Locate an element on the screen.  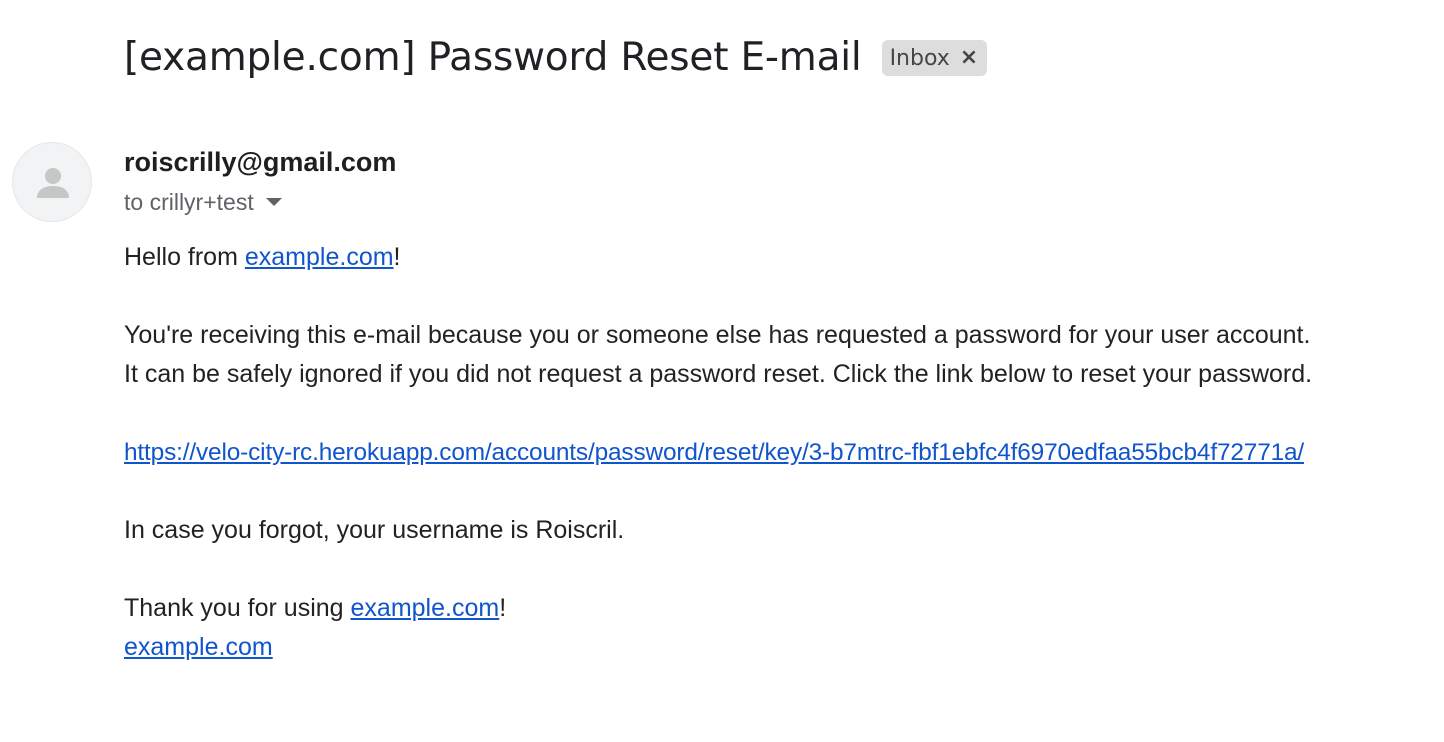
signature-line: example.com is located at coordinates (315, 647).